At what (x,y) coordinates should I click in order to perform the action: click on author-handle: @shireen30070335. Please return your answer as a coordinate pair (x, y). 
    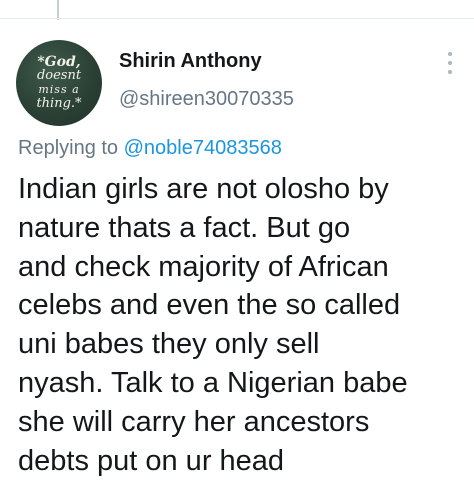
    Looking at the image, I should click on (206, 99).